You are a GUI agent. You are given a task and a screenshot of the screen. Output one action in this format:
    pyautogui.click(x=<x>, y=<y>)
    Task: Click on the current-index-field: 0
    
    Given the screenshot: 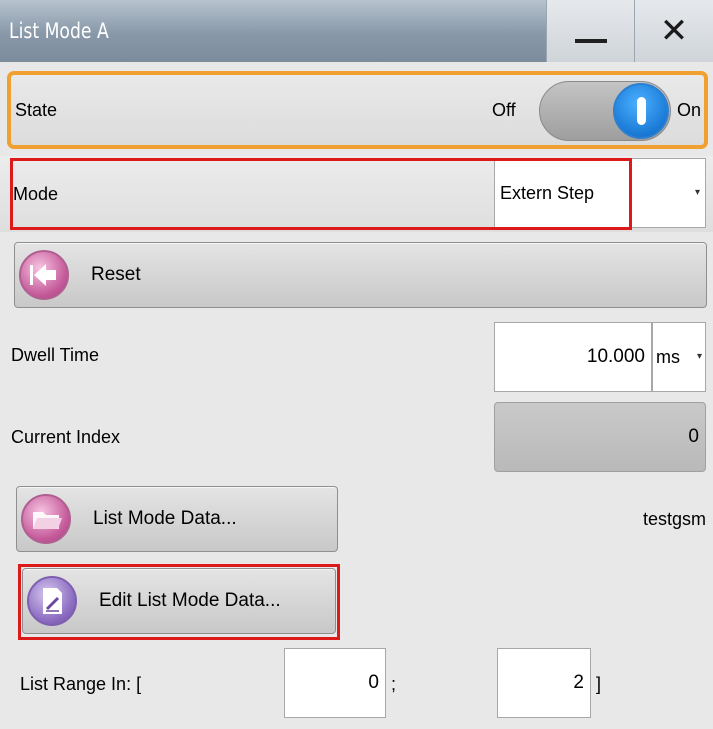 What is the action you would take?
    pyautogui.click(x=600, y=437)
    